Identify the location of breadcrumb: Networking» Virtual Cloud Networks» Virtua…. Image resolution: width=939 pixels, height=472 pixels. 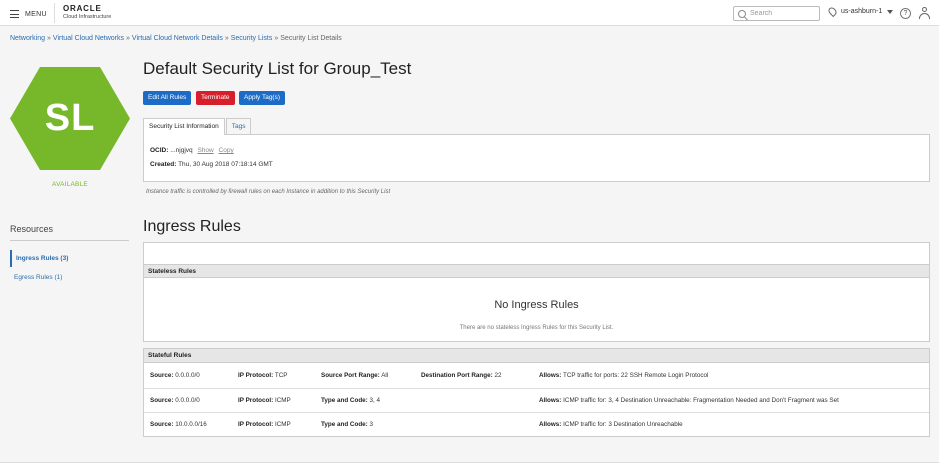
(176, 38).